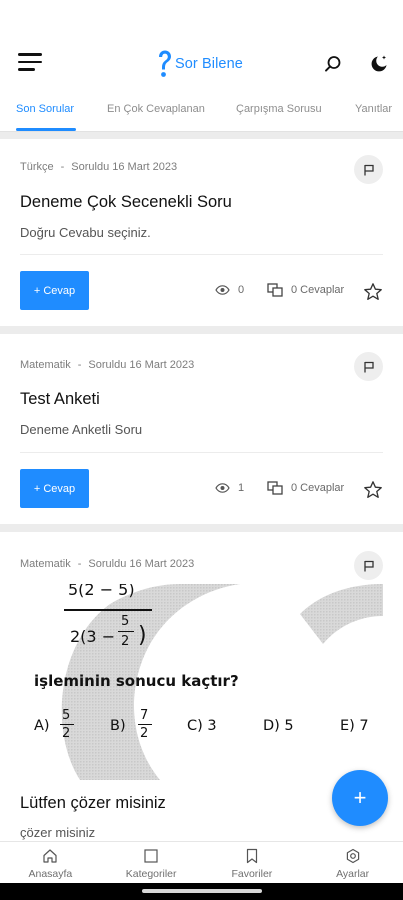 The width and height of the screenshot is (403, 900). I want to click on nav-item-home: Anasayfa, so click(50, 862).